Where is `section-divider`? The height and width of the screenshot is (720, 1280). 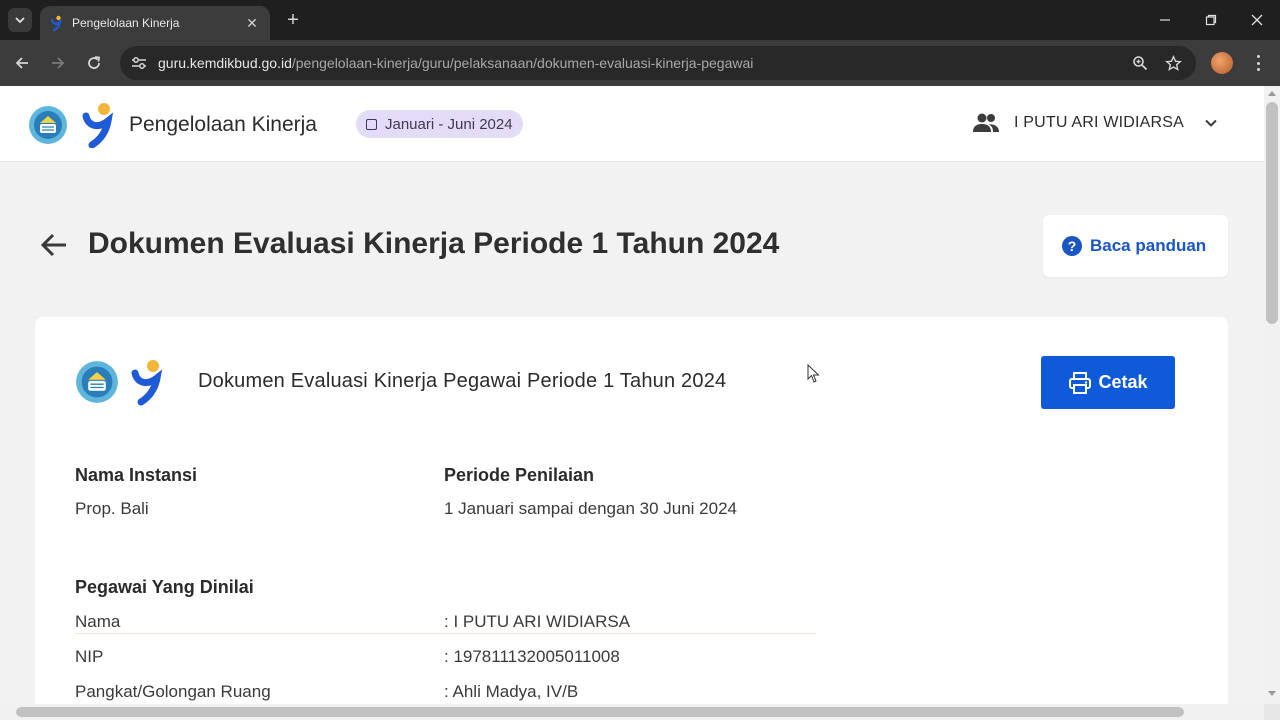 section-divider is located at coordinates (445, 633).